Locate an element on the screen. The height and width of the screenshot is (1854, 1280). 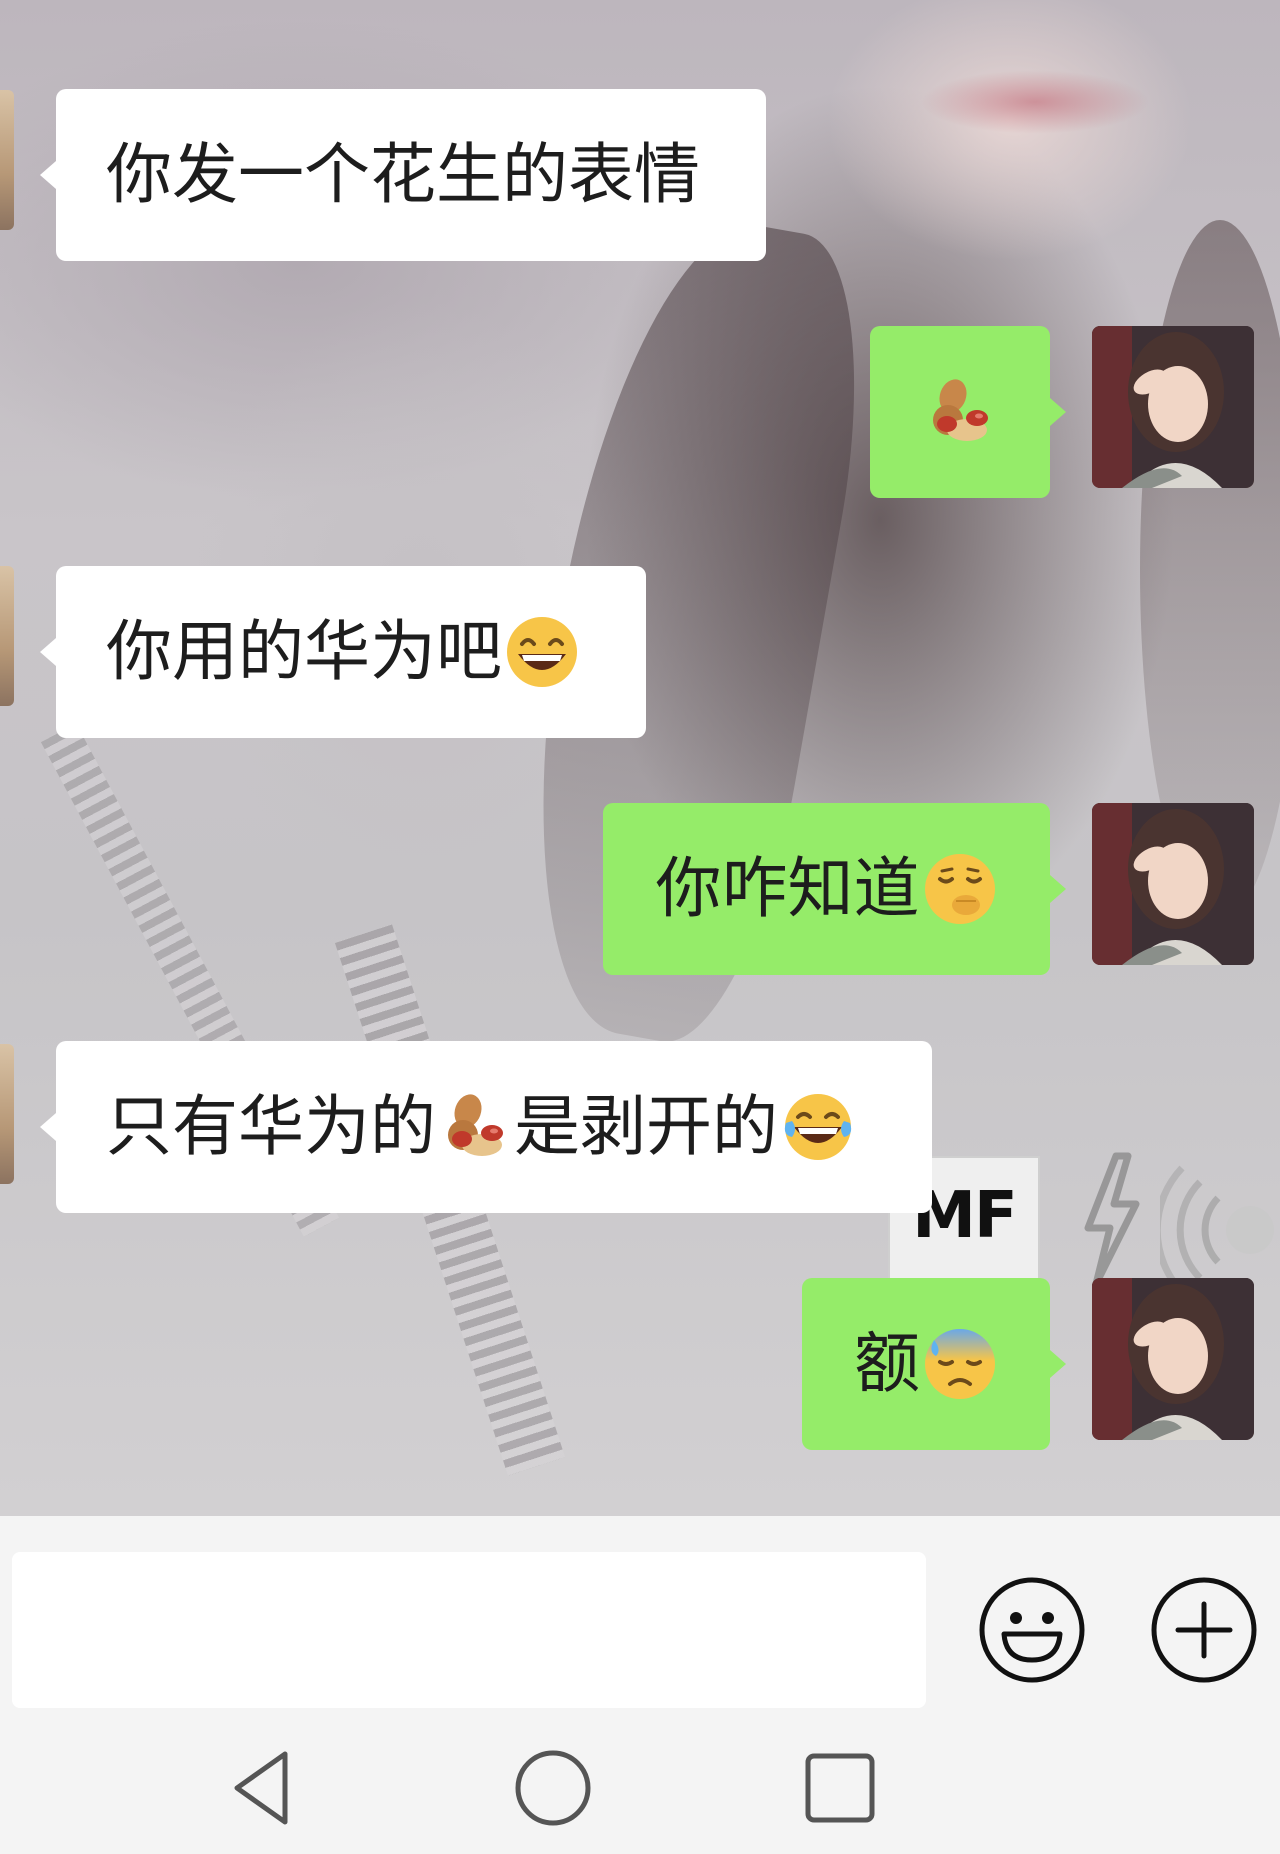
message-text: 只有华为的 is located at coordinates (271, 1126).